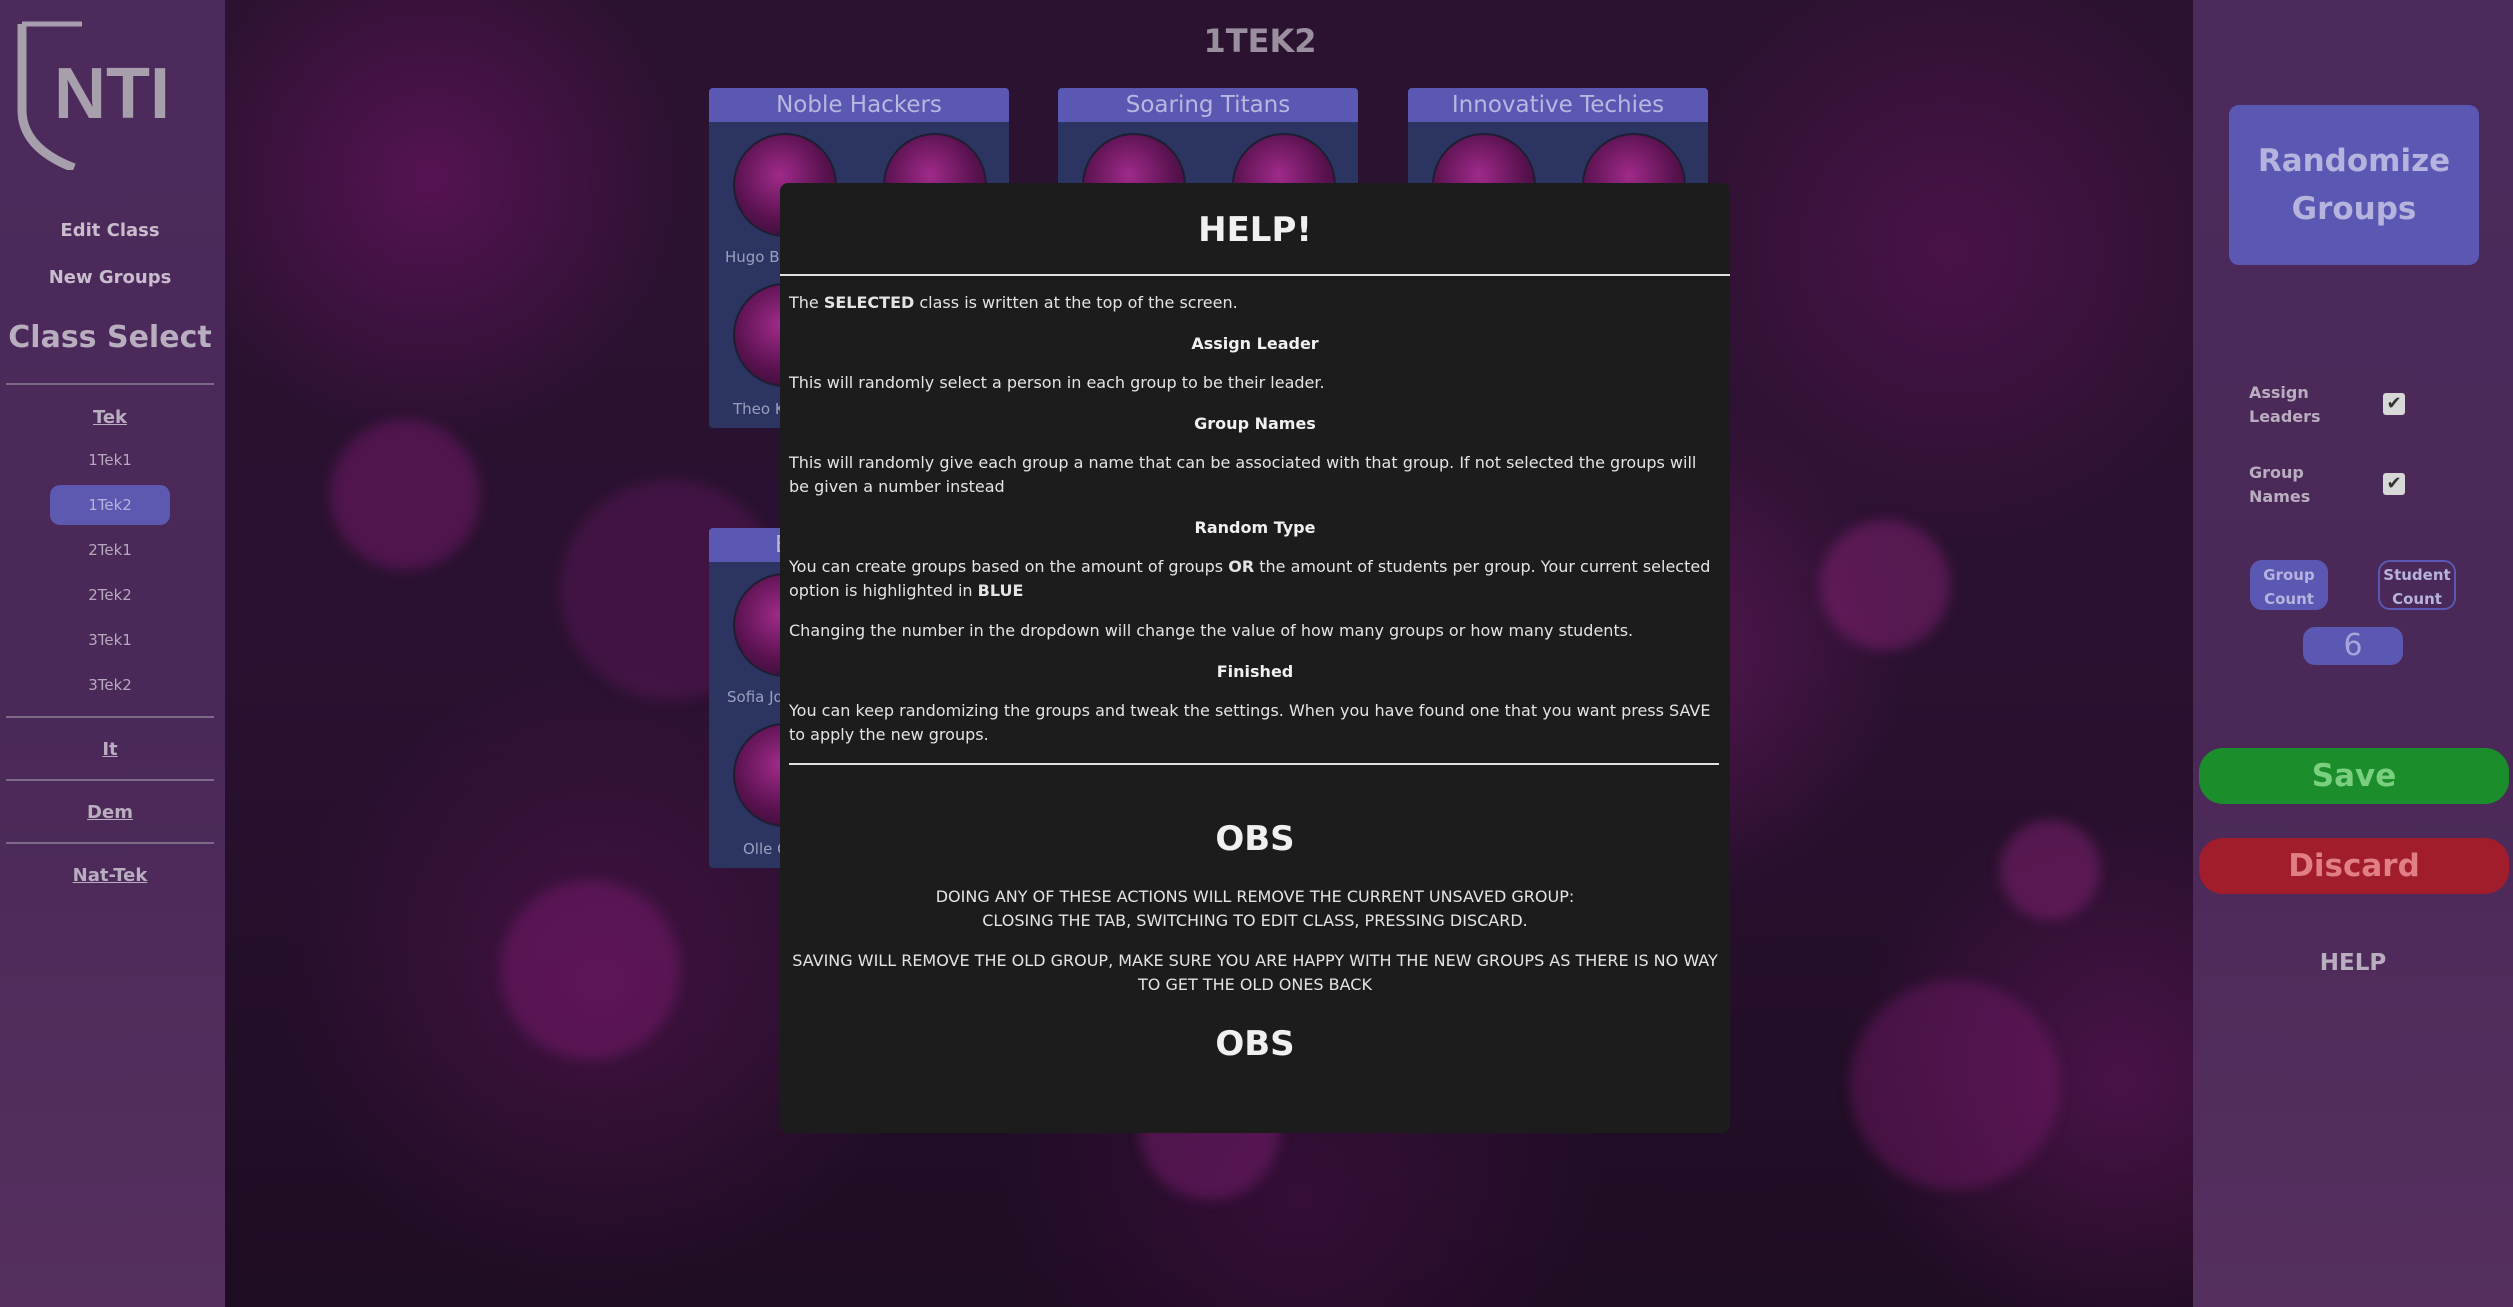 The height and width of the screenshot is (1307, 2513). I want to click on edit-class-link: Edit Class, so click(110, 230).